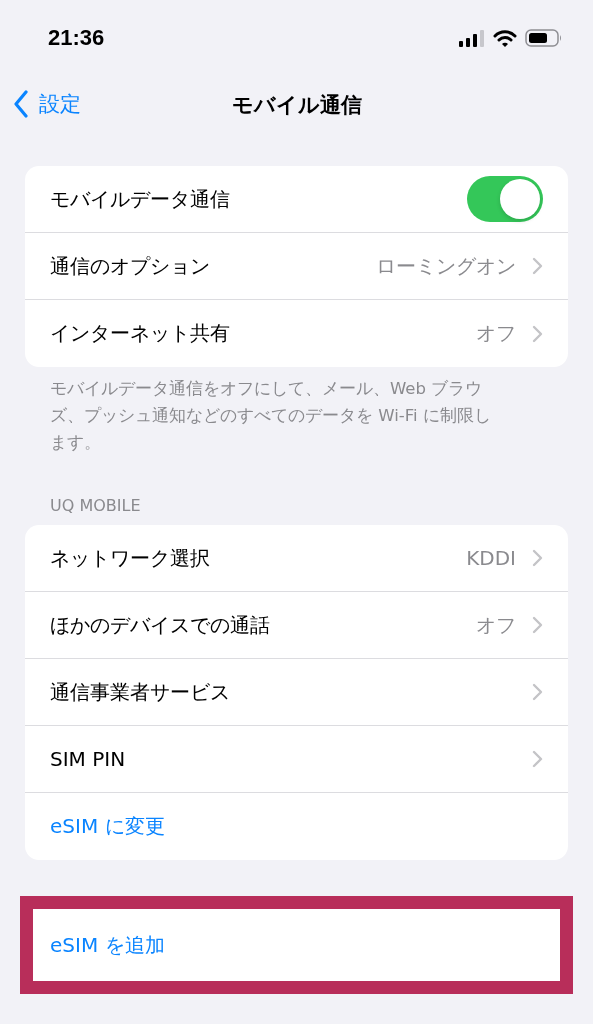  What do you see at coordinates (88, 759) in the screenshot?
I see `row-label: SIM PIN` at bounding box center [88, 759].